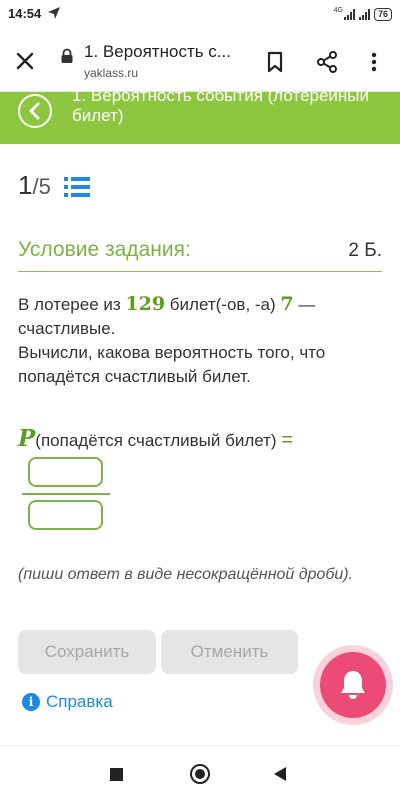 This screenshot has width=400, height=800. What do you see at coordinates (280, 774) in the screenshot?
I see `back-icon` at bounding box center [280, 774].